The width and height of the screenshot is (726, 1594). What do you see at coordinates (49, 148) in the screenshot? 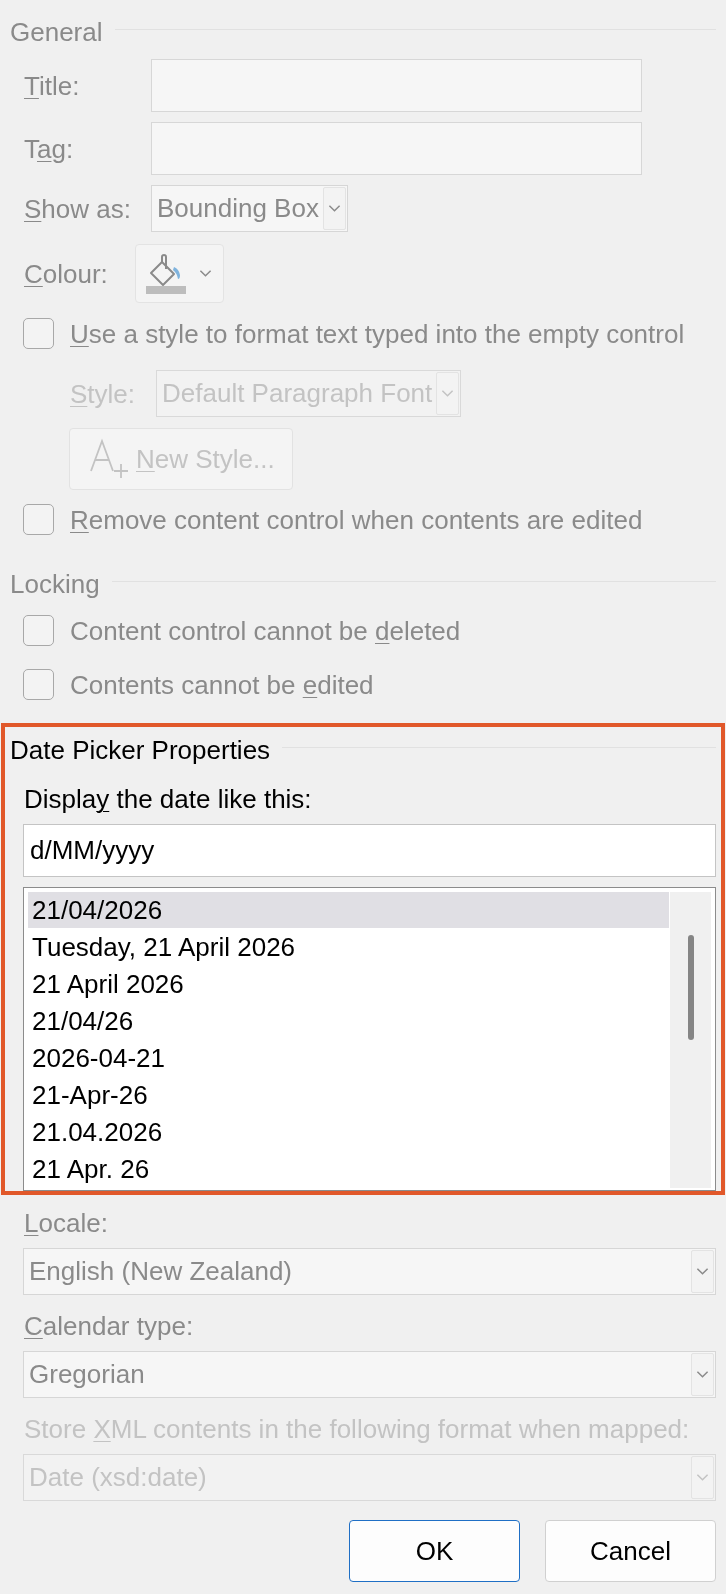
I see `field-label: Tag:` at bounding box center [49, 148].